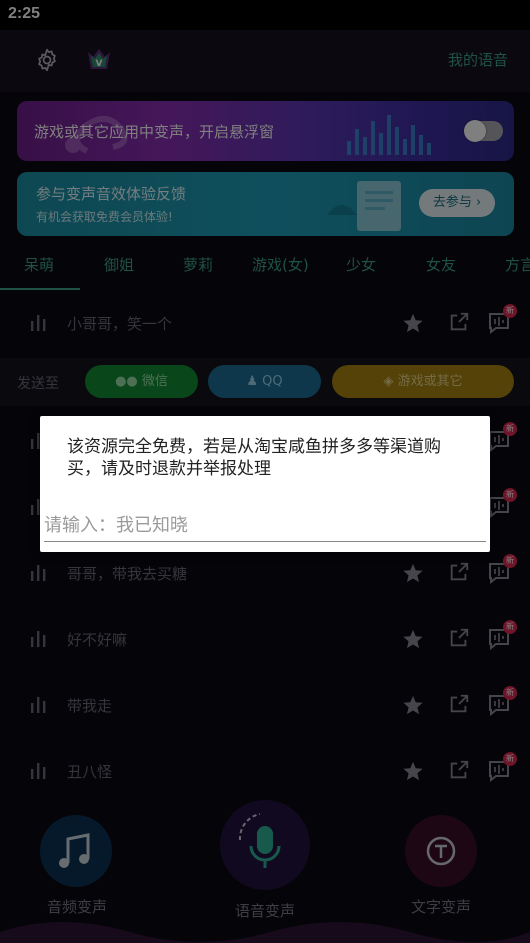  What do you see at coordinates (265, 484) in the screenshot?
I see `notice-dialog: 该资源完全免费，若是从淘宝咸鱼拼多多等渠道购买，请及时退款并举报处理` at bounding box center [265, 484].